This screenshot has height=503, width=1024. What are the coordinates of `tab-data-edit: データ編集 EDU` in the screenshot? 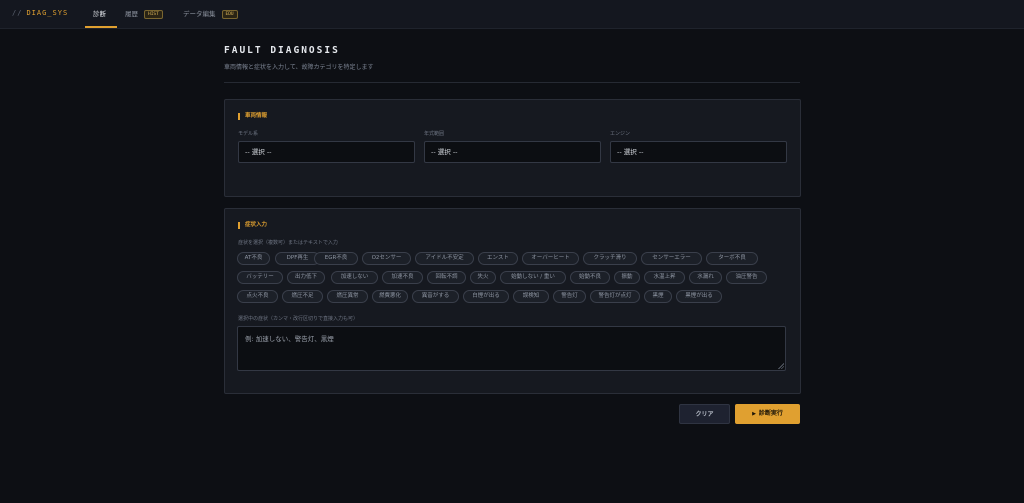 It's located at (210, 14).